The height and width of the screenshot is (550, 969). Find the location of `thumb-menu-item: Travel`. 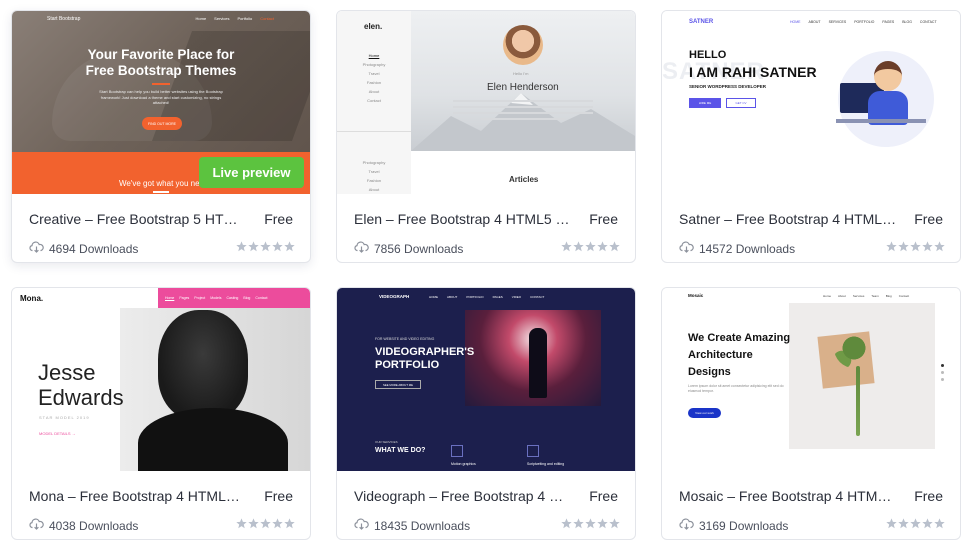

thumb-menu-item: Travel is located at coordinates (374, 171).